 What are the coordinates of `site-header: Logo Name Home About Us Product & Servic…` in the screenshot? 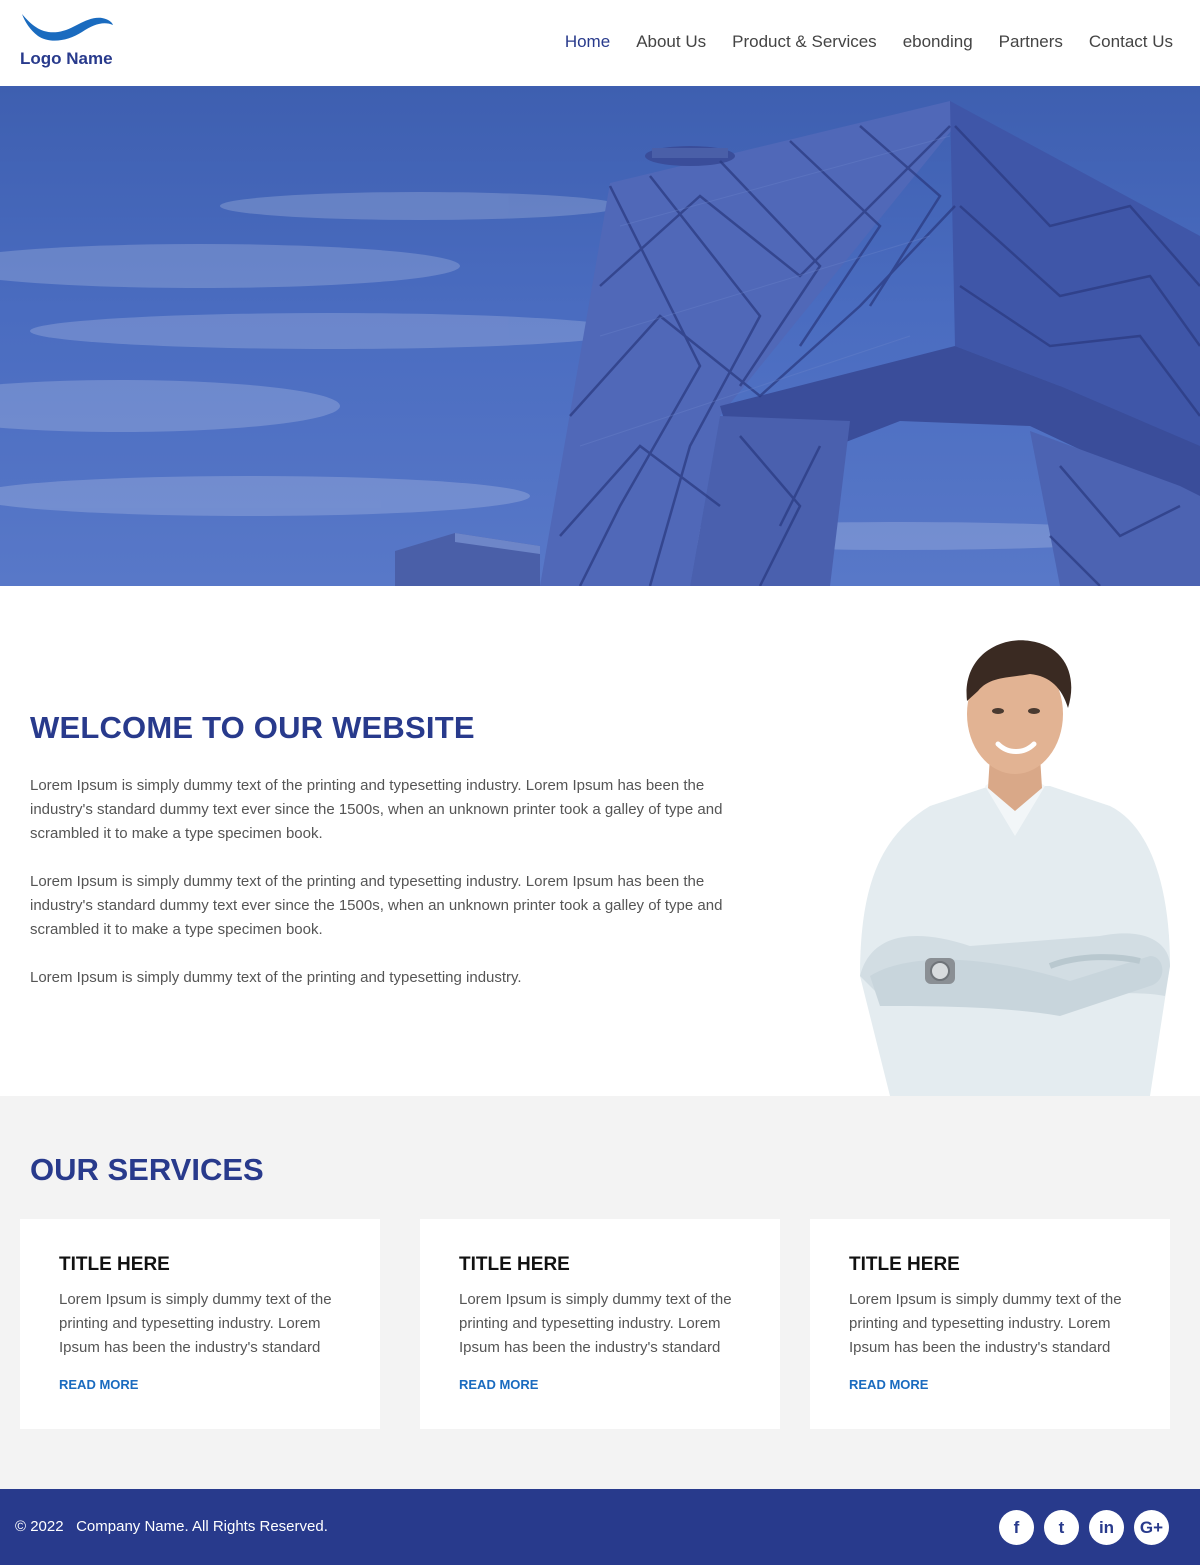 It's located at (600, 43).